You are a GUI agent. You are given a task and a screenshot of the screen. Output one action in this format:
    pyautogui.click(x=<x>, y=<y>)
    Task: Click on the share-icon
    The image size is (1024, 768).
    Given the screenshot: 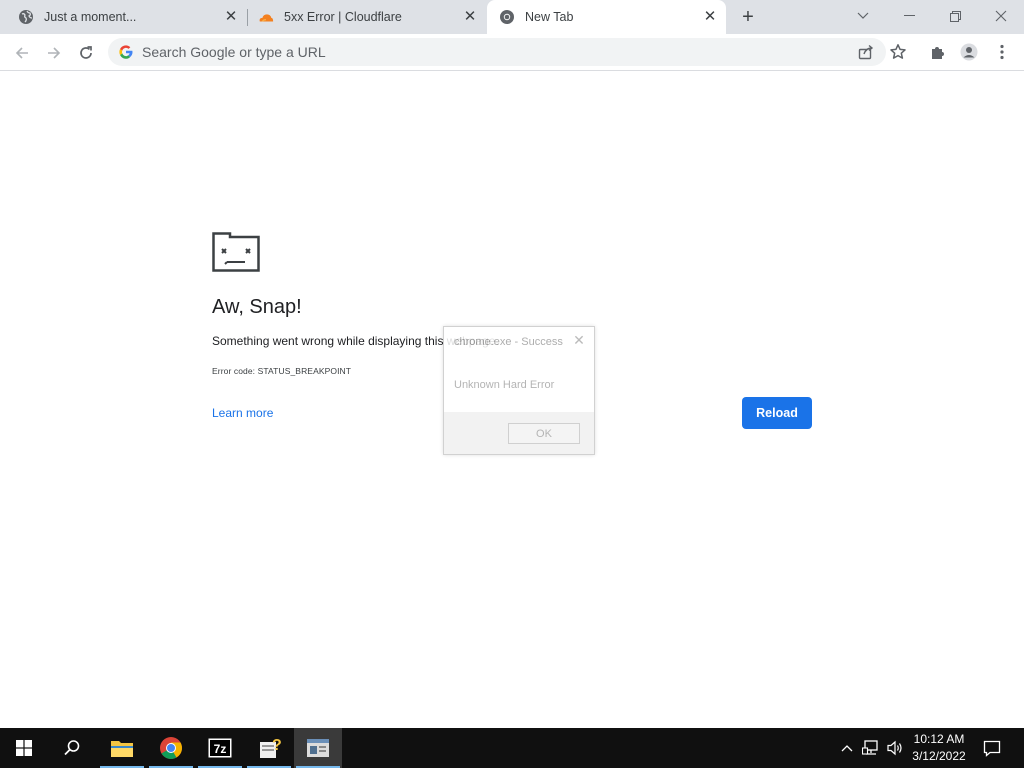 What is the action you would take?
    pyautogui.click(x=866, y=52)
    